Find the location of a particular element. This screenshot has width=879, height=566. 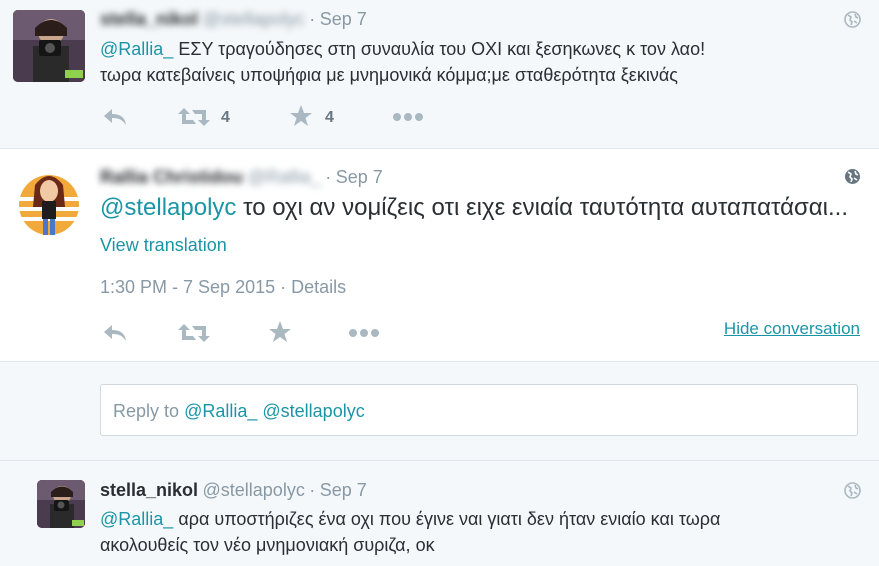

reply-input: Reply to @Rallia_ @stellapolyc is located at coordinates (479, 410).